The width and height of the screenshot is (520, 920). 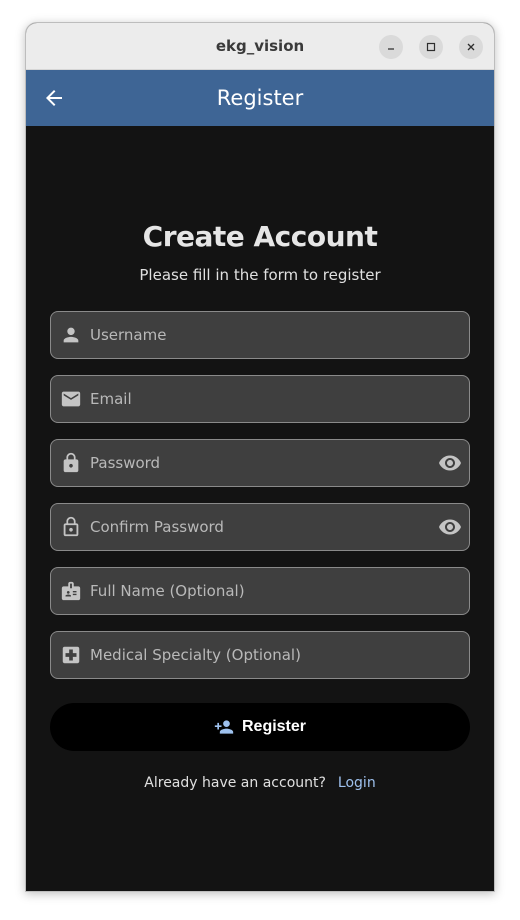 What do you see at coordinates (71, 335) in the screenshot?
I see `person-icon` at bounding box center [71, 335].